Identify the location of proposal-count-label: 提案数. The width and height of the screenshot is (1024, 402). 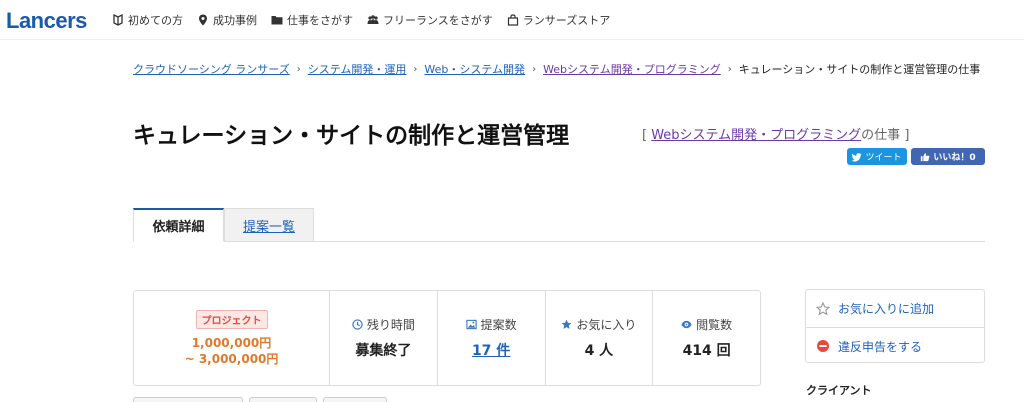
(498, 325).